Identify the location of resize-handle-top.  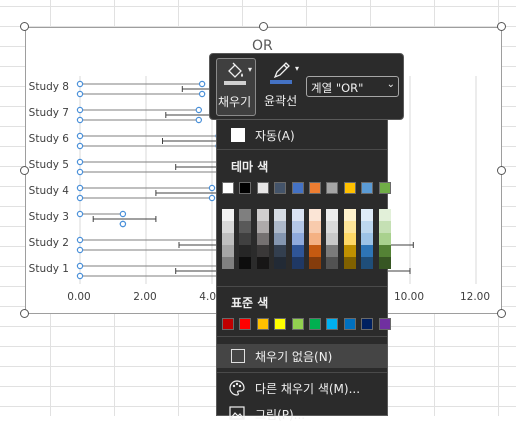
(263, 26).